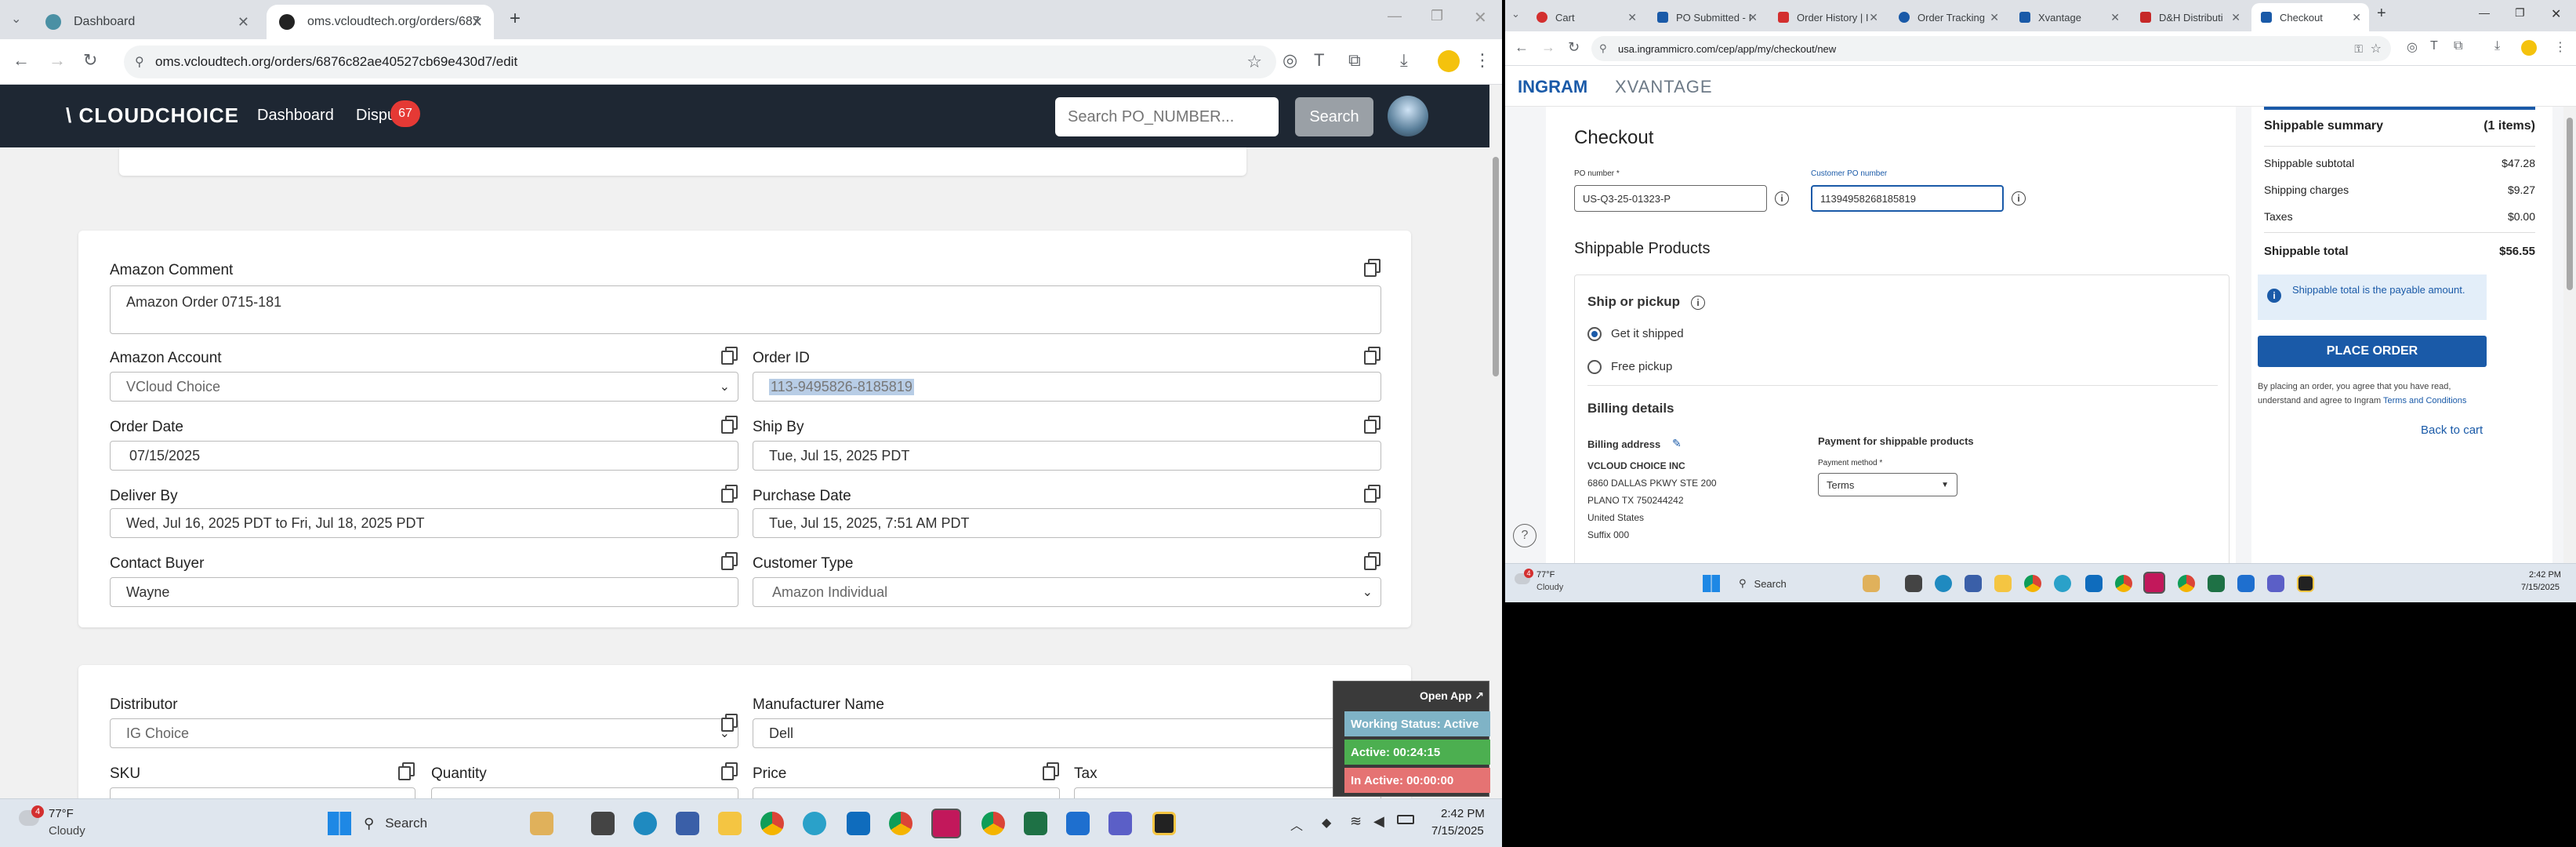 The image size is (2576, 847). I want to click on order-id-field: 113-9495826-8185819, so click(1067, 387).